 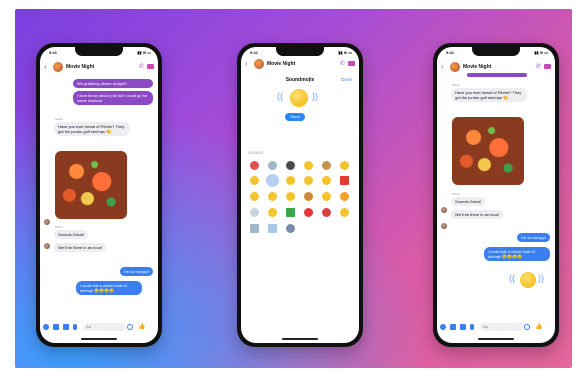 I want to click on sender-name: Sarah, so click(x=59, y=119).